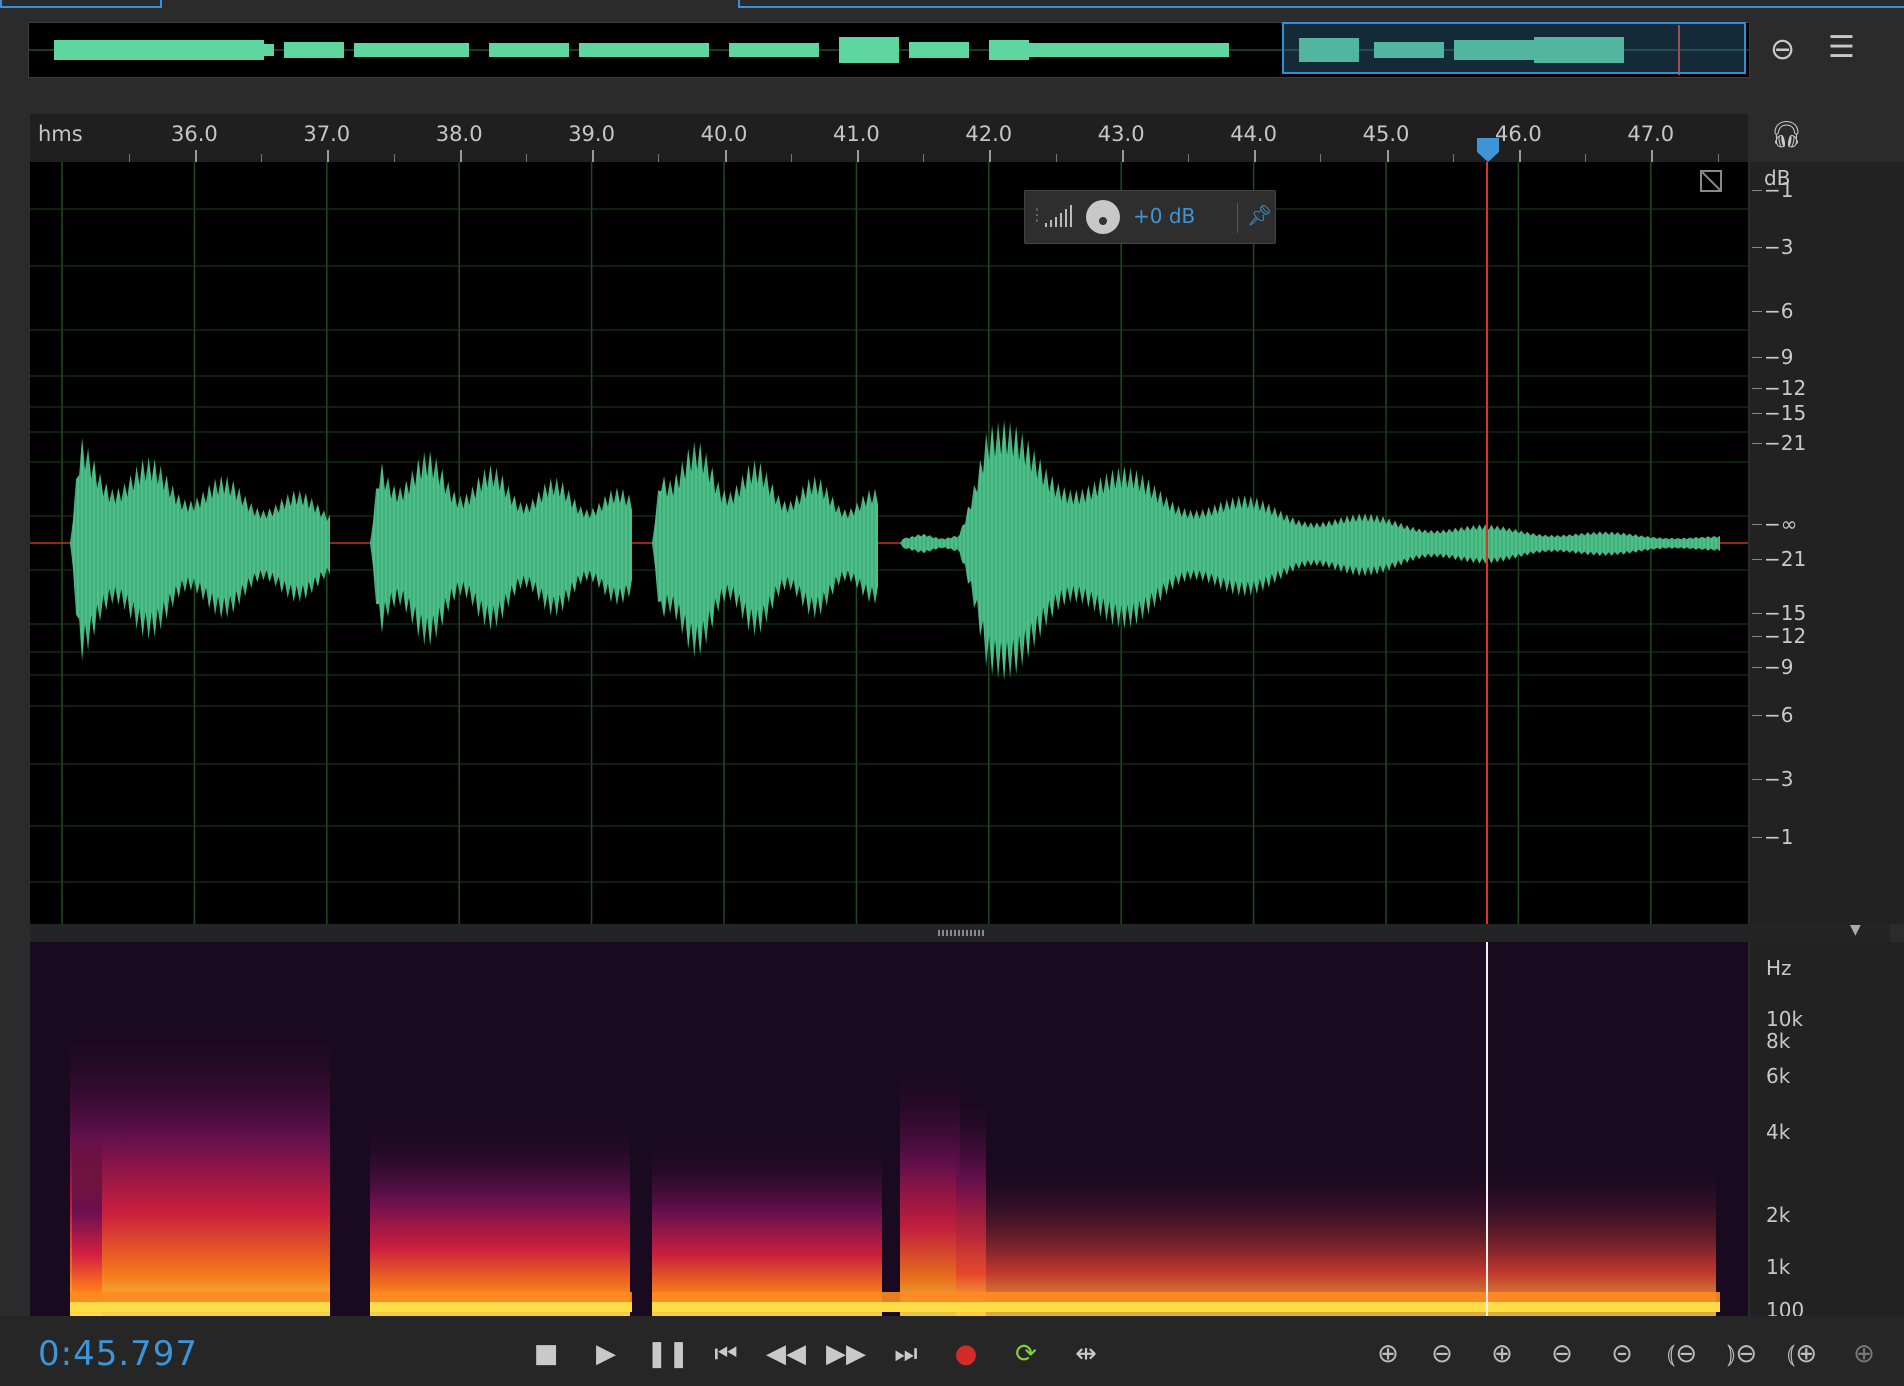 The width and height of the screenshot is (1904, 1386). I want to click on db-scale-label: −∞, so click(1781, 524).